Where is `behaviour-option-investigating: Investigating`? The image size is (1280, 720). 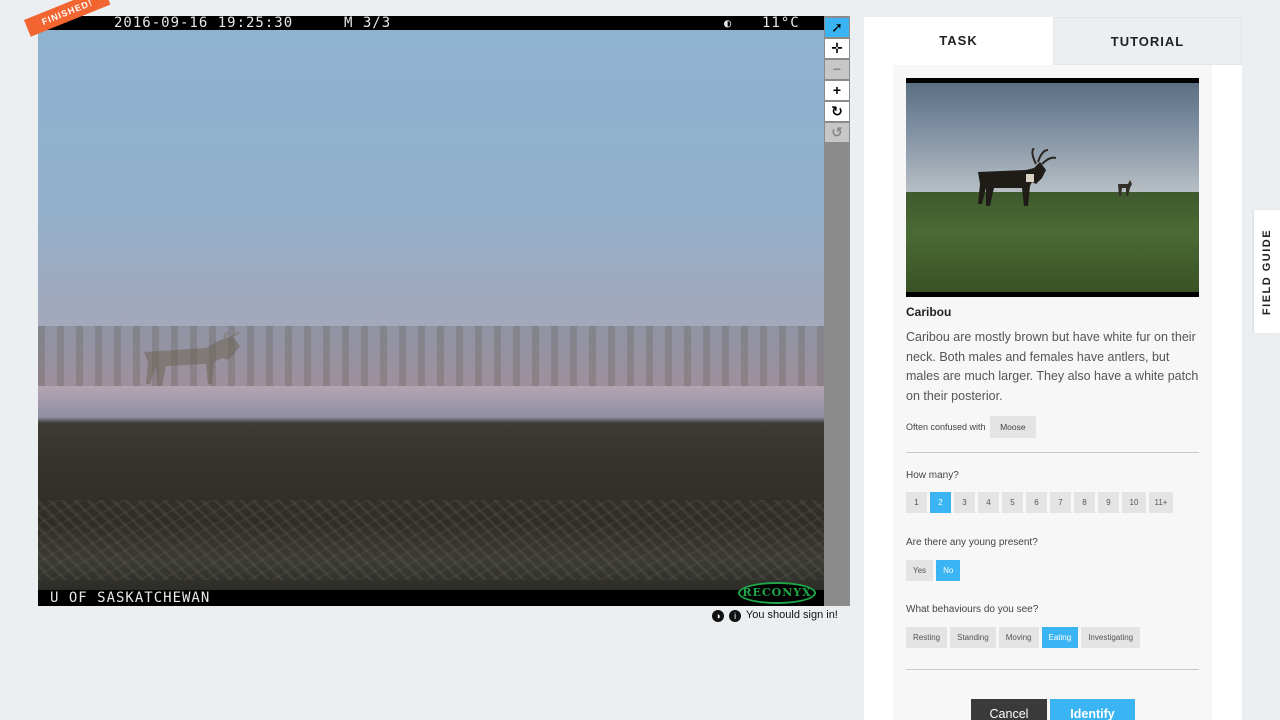
behaviour-option-investigating: Investigating is located at coordinates (1111, 637).